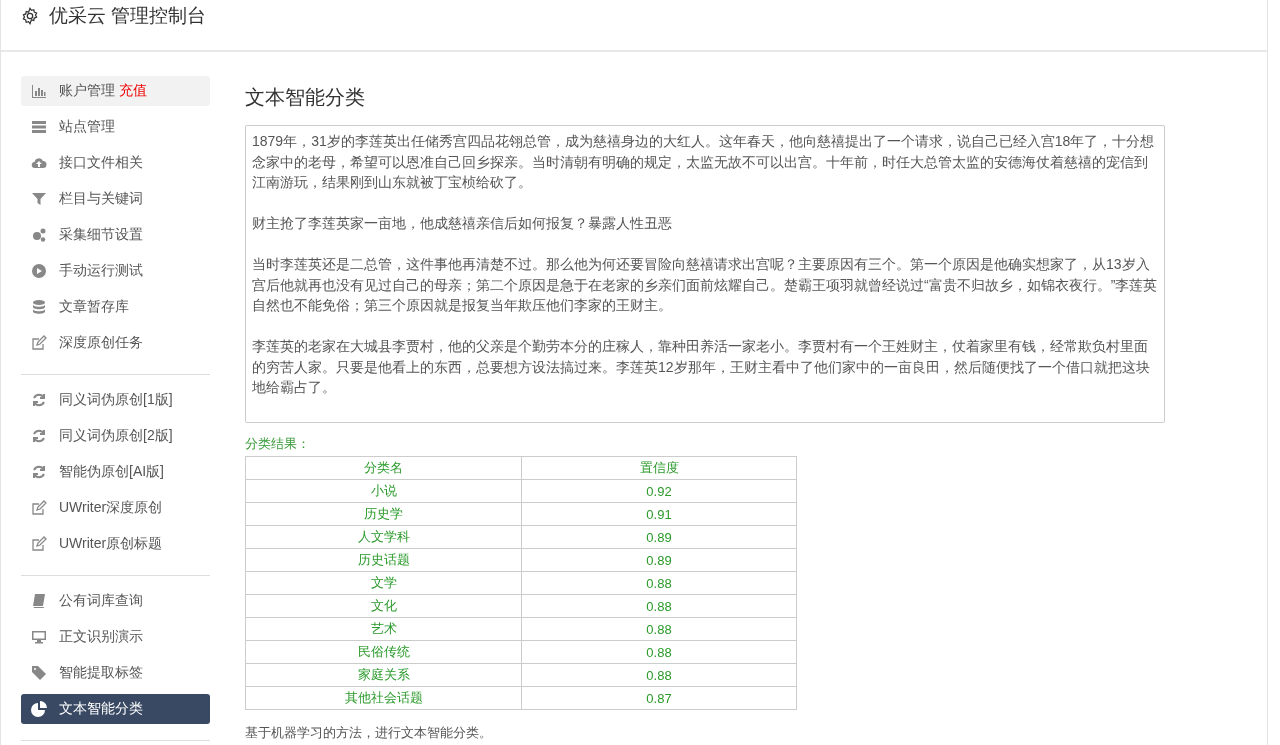  I want to click on cloud-icon, so click(39, 163).